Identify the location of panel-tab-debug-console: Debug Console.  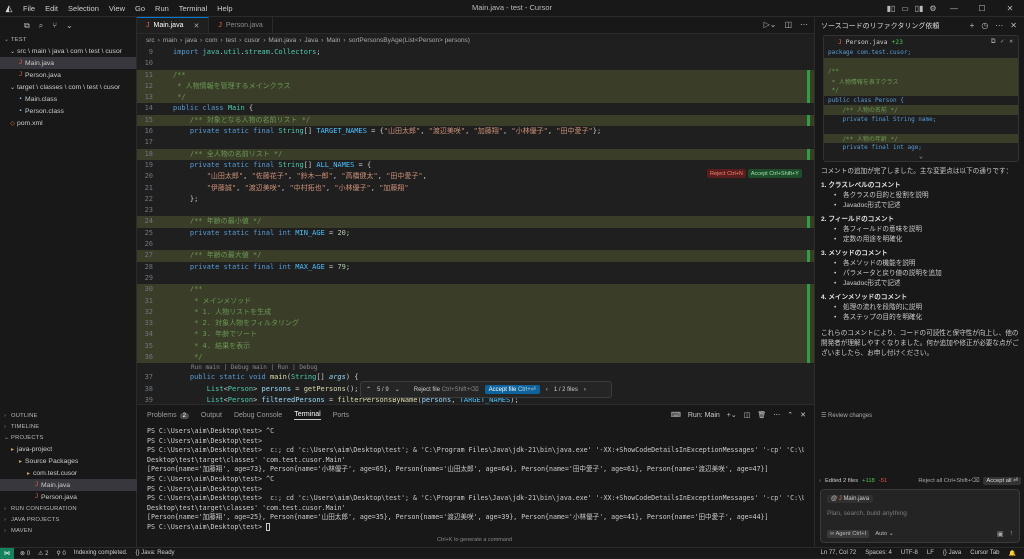
(258, 415).